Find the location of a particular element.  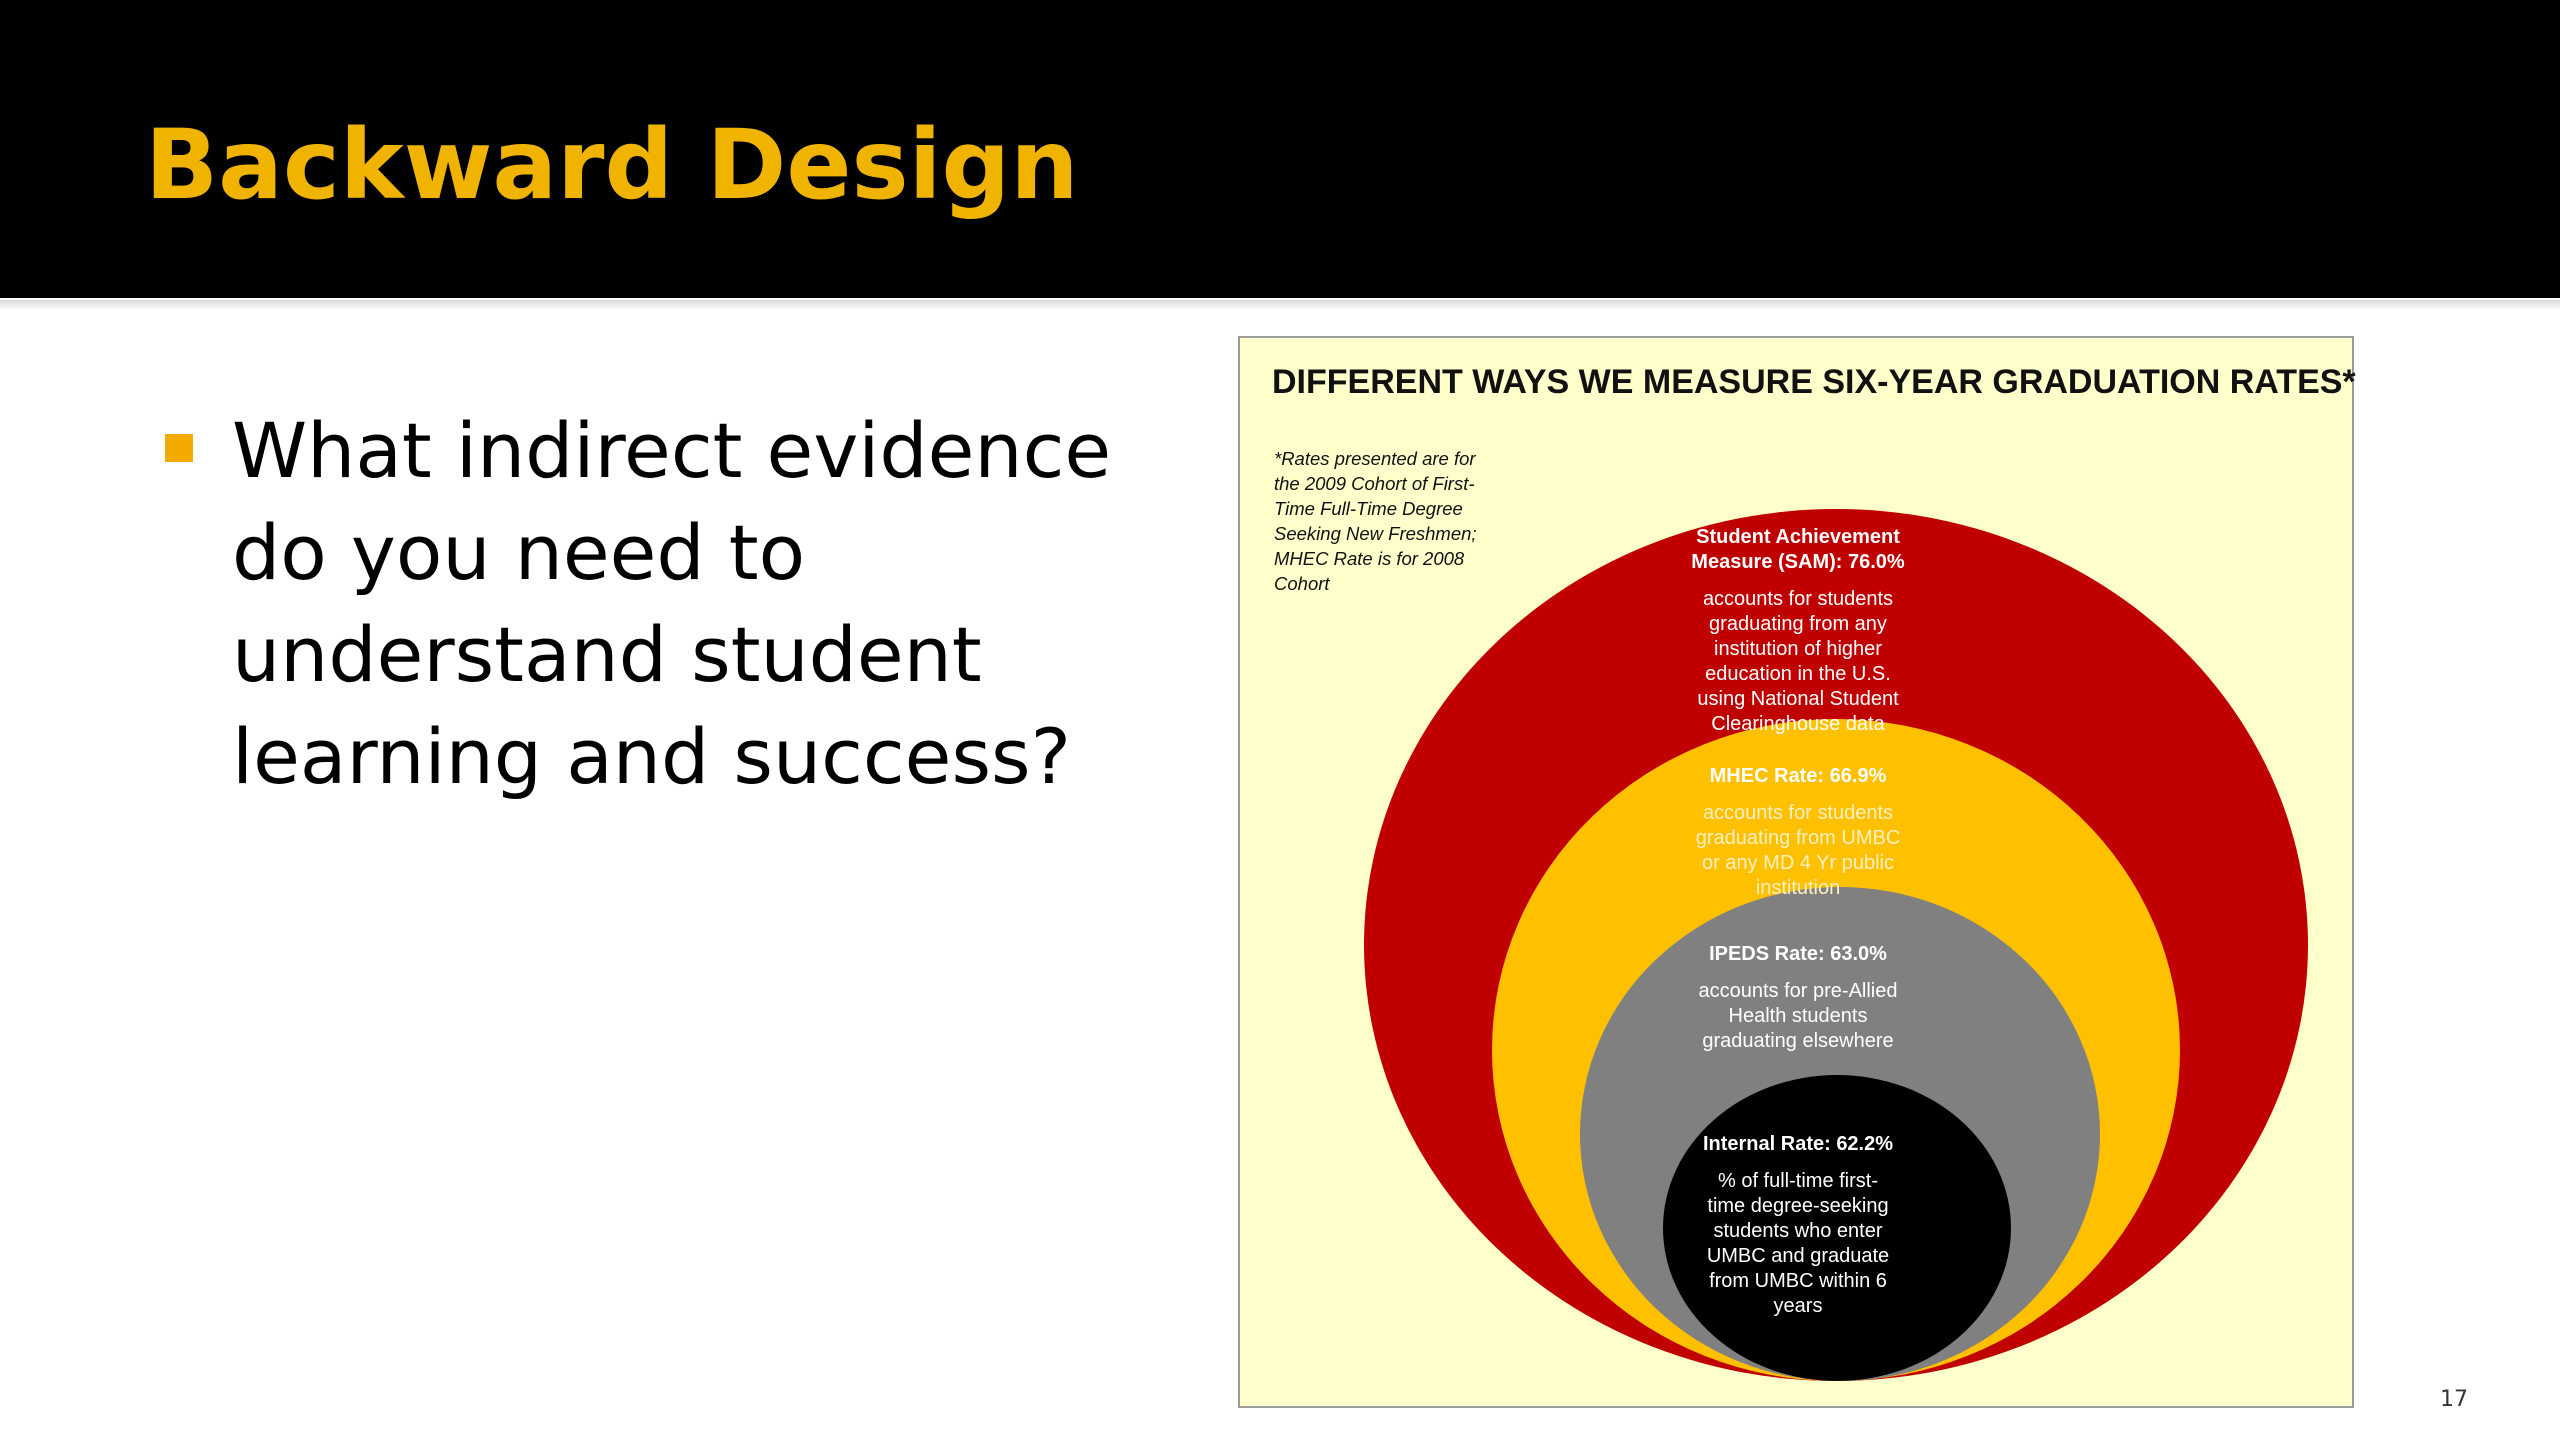

slide-title: Backward Design is located at coordinates (612, 165).